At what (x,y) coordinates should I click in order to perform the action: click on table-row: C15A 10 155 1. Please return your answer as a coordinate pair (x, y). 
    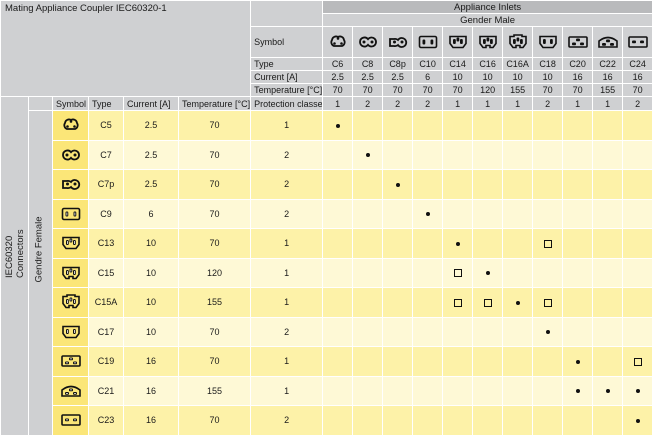
    Looking at the image, I should click on (326, 302).